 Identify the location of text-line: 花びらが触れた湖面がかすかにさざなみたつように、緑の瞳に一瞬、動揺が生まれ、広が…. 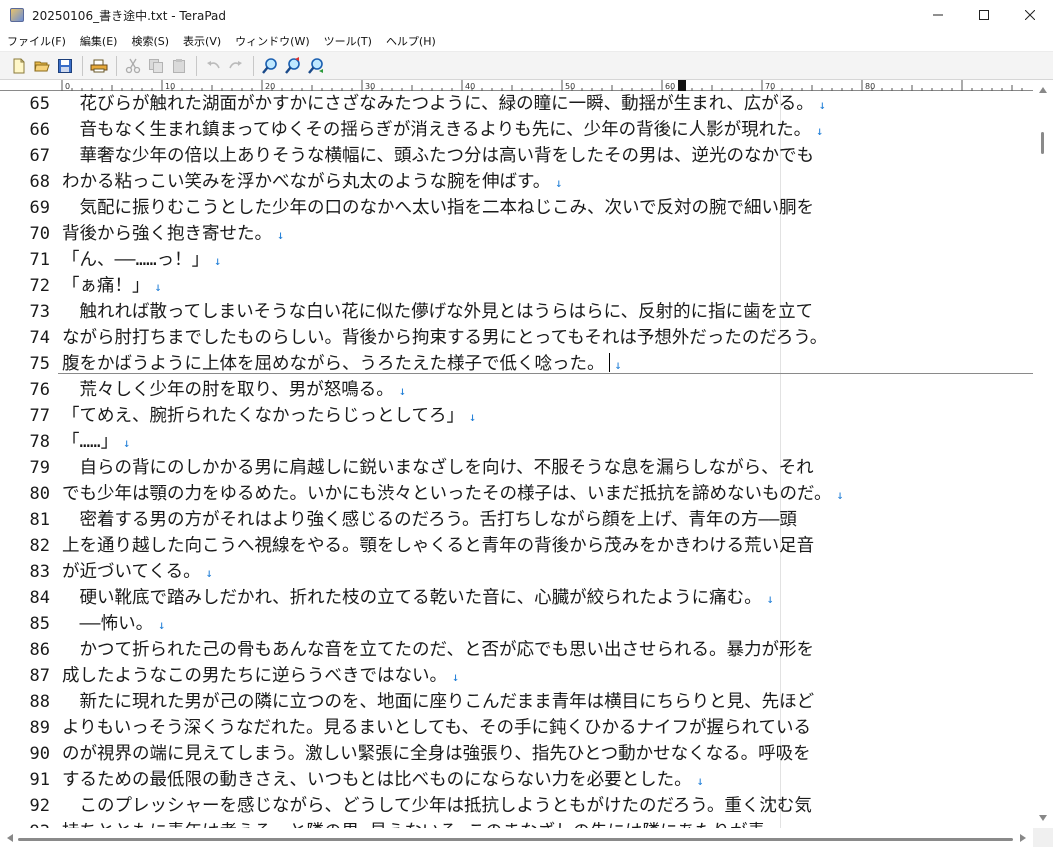
(444, 104).